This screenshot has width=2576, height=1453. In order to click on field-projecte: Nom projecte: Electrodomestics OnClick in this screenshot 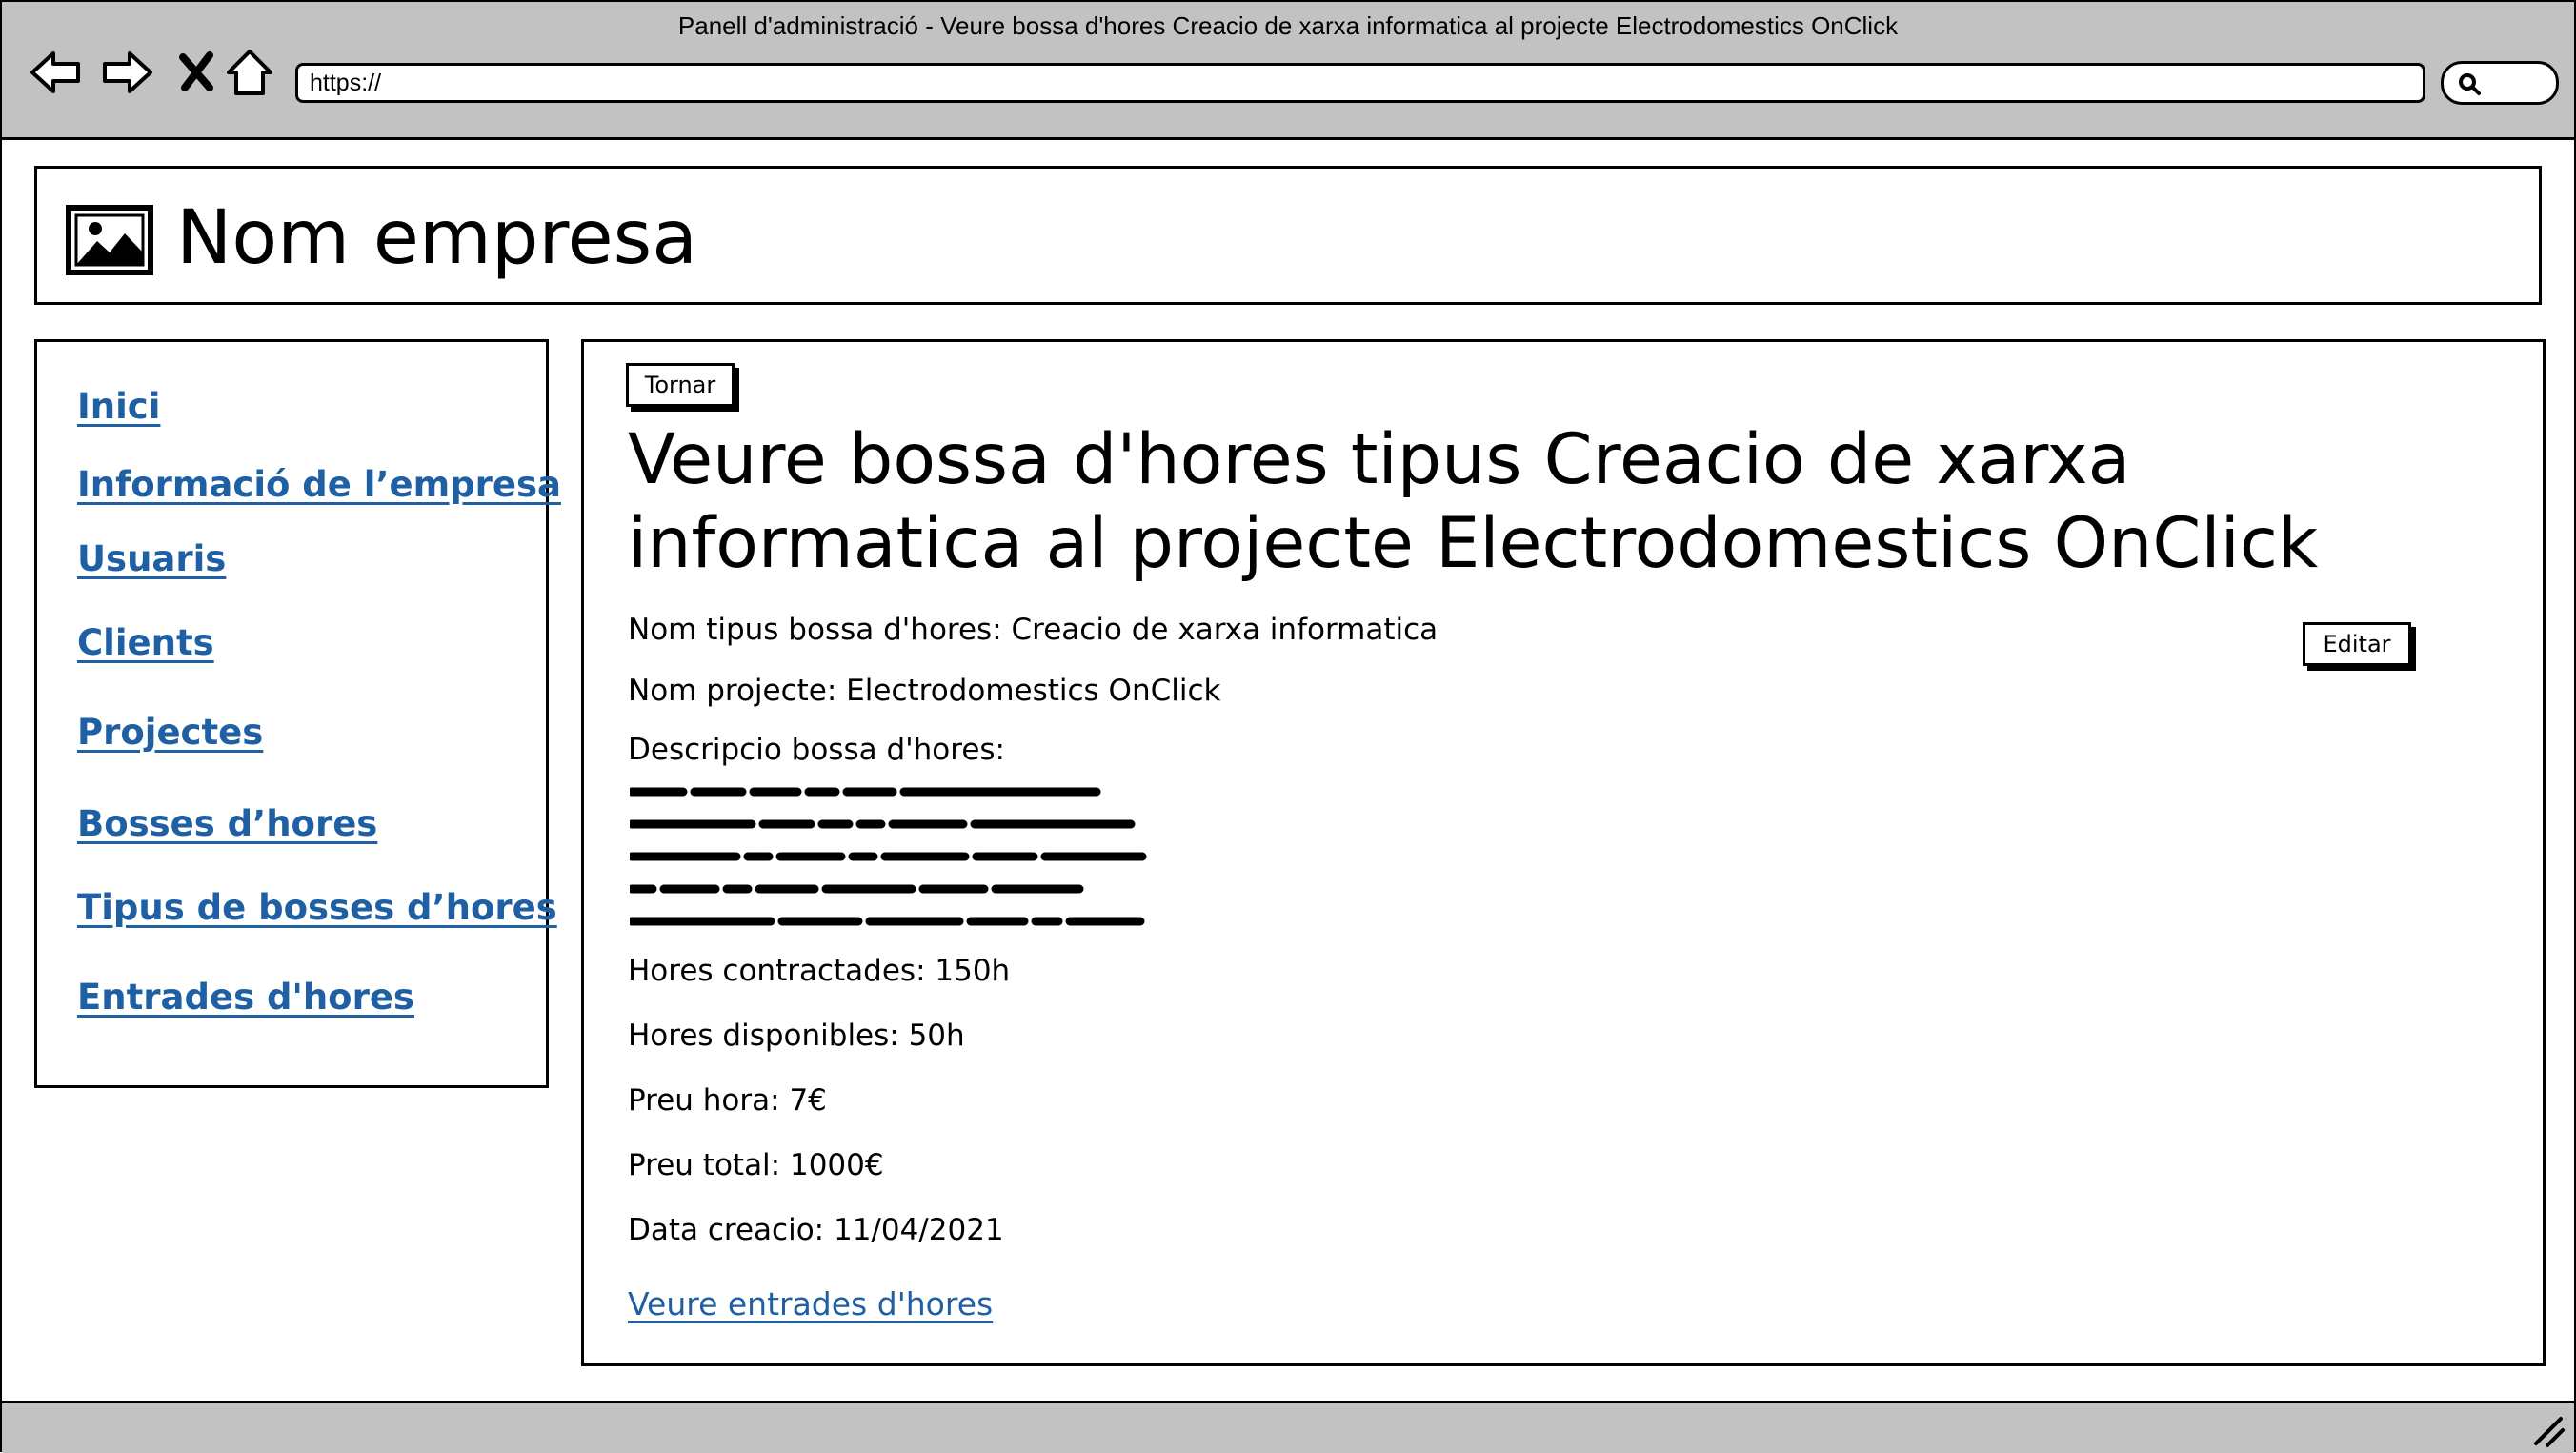, I will do `click(924, 691)`.